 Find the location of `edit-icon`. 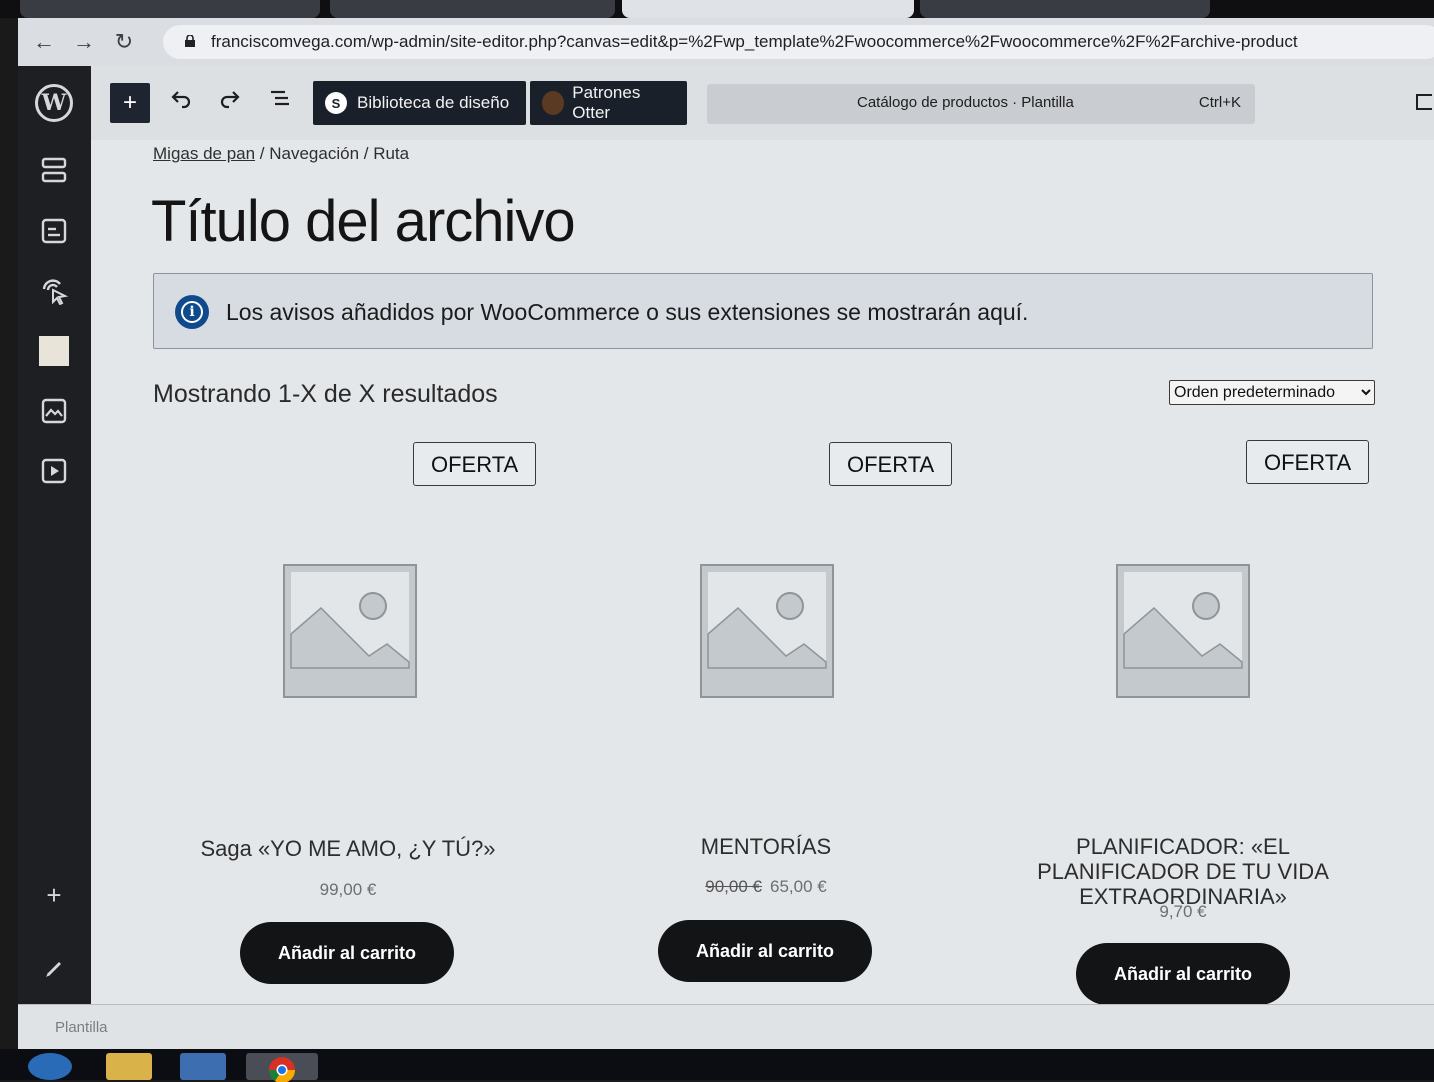

edit-icon is located at coordinates (54, 967).